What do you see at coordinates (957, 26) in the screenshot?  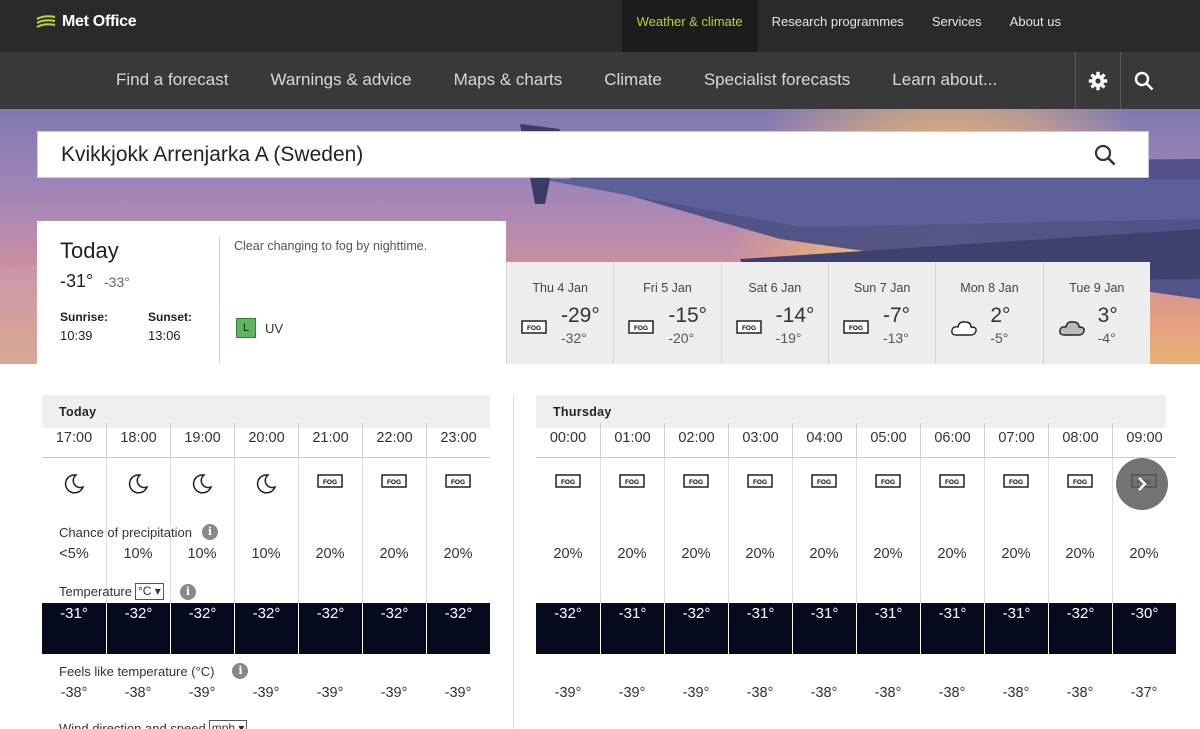 I see `topnav-services: Services` at bounding box center [957, 26].